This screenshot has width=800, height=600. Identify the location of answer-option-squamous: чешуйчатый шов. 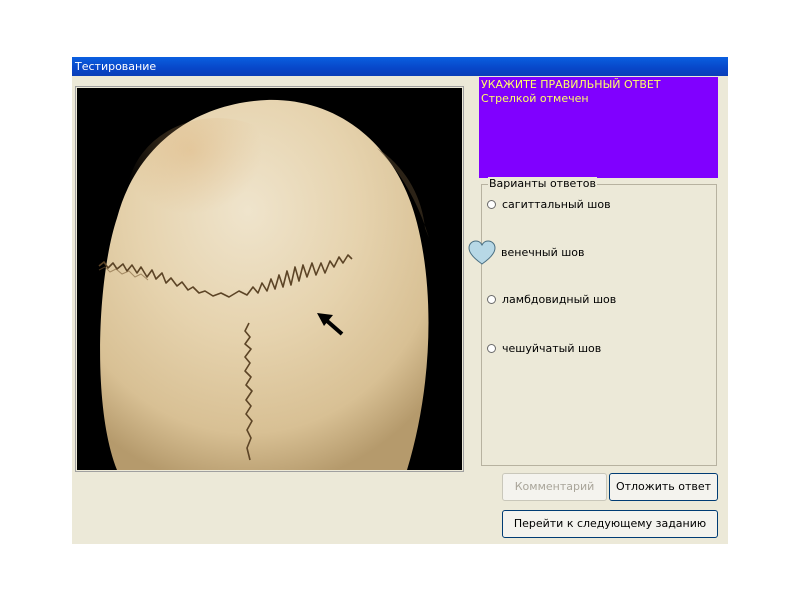
(544, 348).